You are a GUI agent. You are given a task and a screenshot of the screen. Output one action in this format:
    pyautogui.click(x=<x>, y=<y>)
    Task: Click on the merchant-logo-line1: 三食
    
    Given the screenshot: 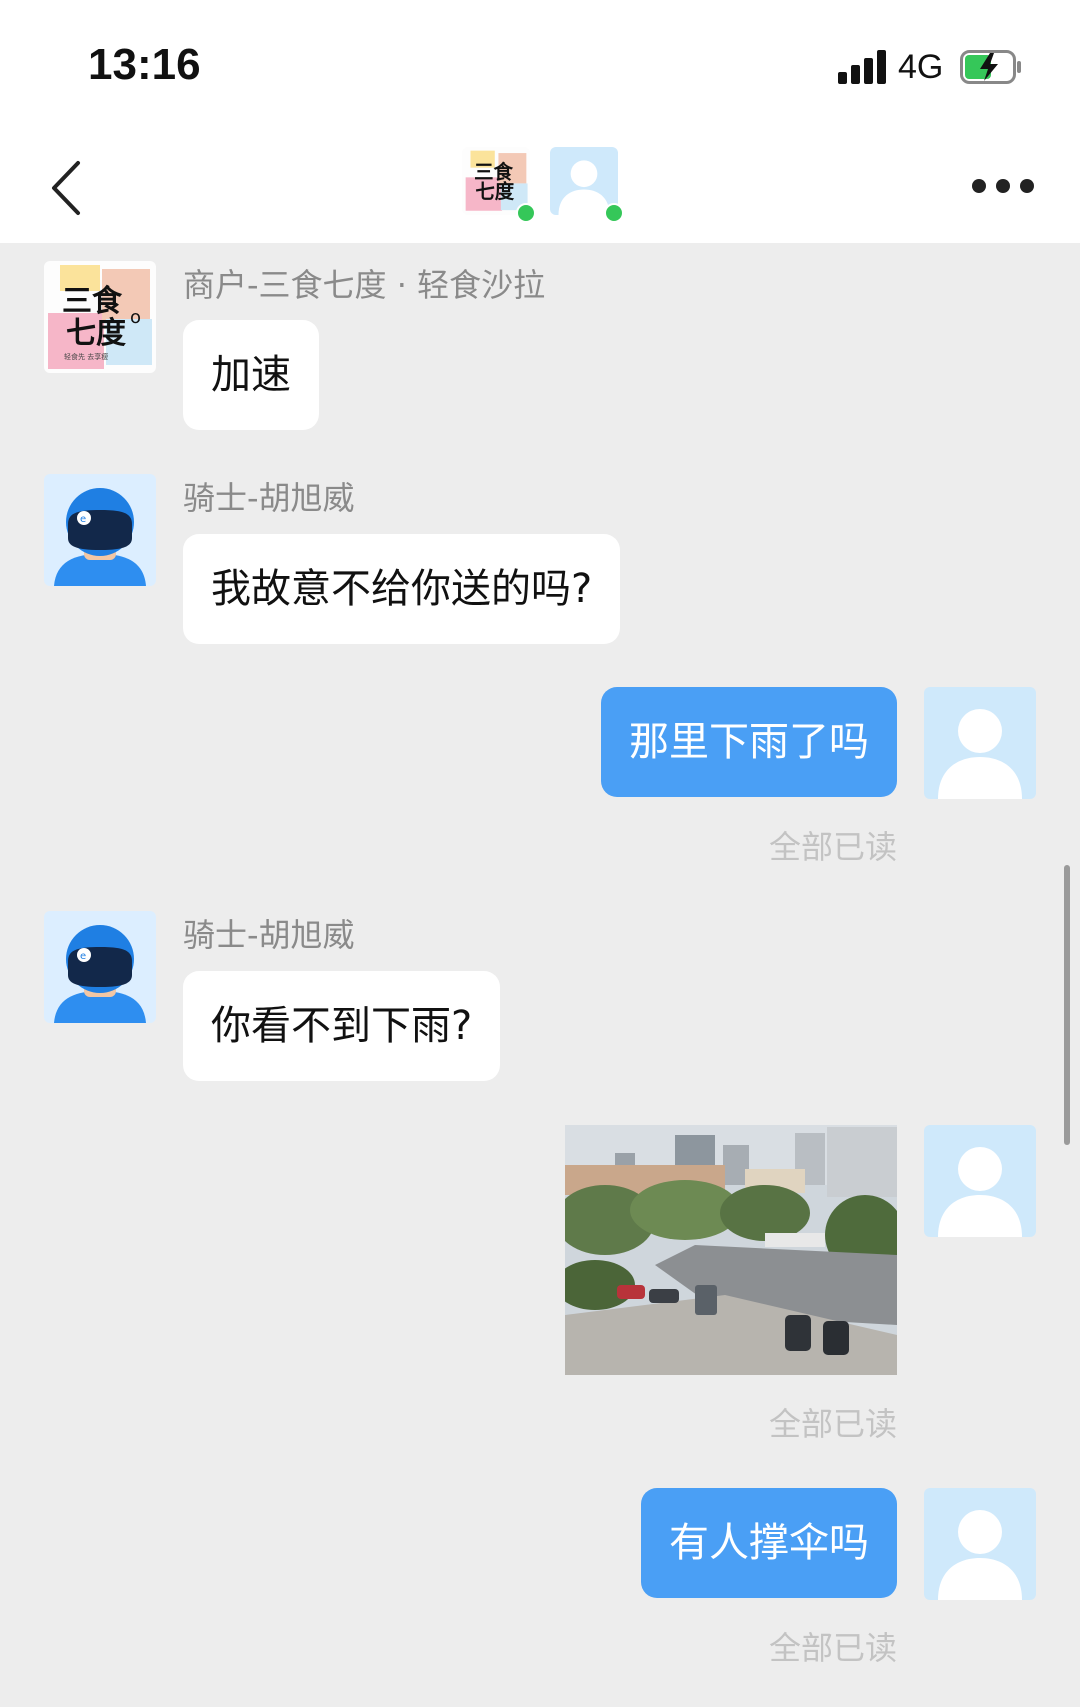 What is the action you would take?
    pyautogui.click(x=92, y=301)
    